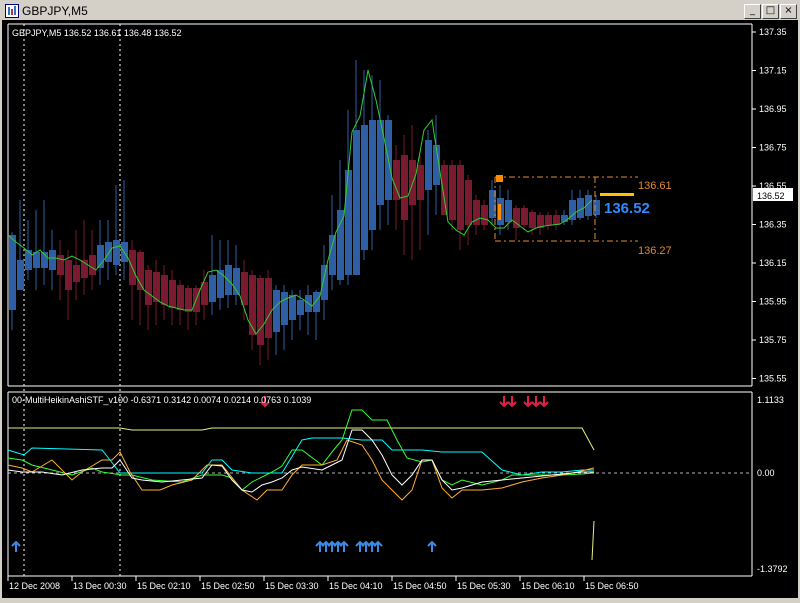 The image size is (800, 603). What do you see at coordinates (773, 263) in the screenshot?
I see `price-label: 136.15` at bounding box center [773, 263].